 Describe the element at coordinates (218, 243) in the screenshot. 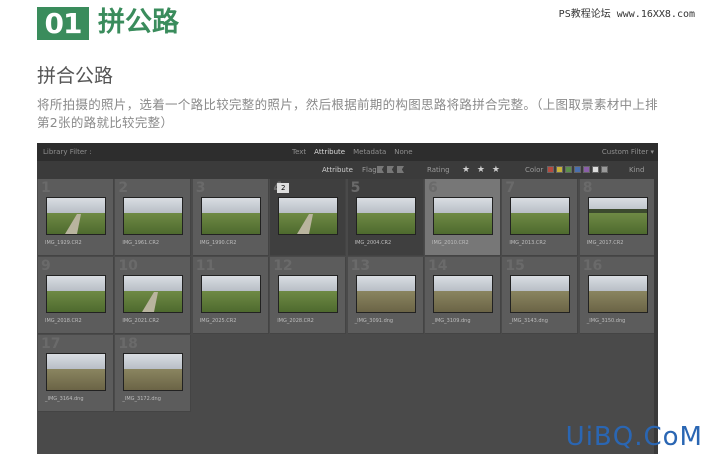

I see `file-name: IMG_1990.CR2` at that location.